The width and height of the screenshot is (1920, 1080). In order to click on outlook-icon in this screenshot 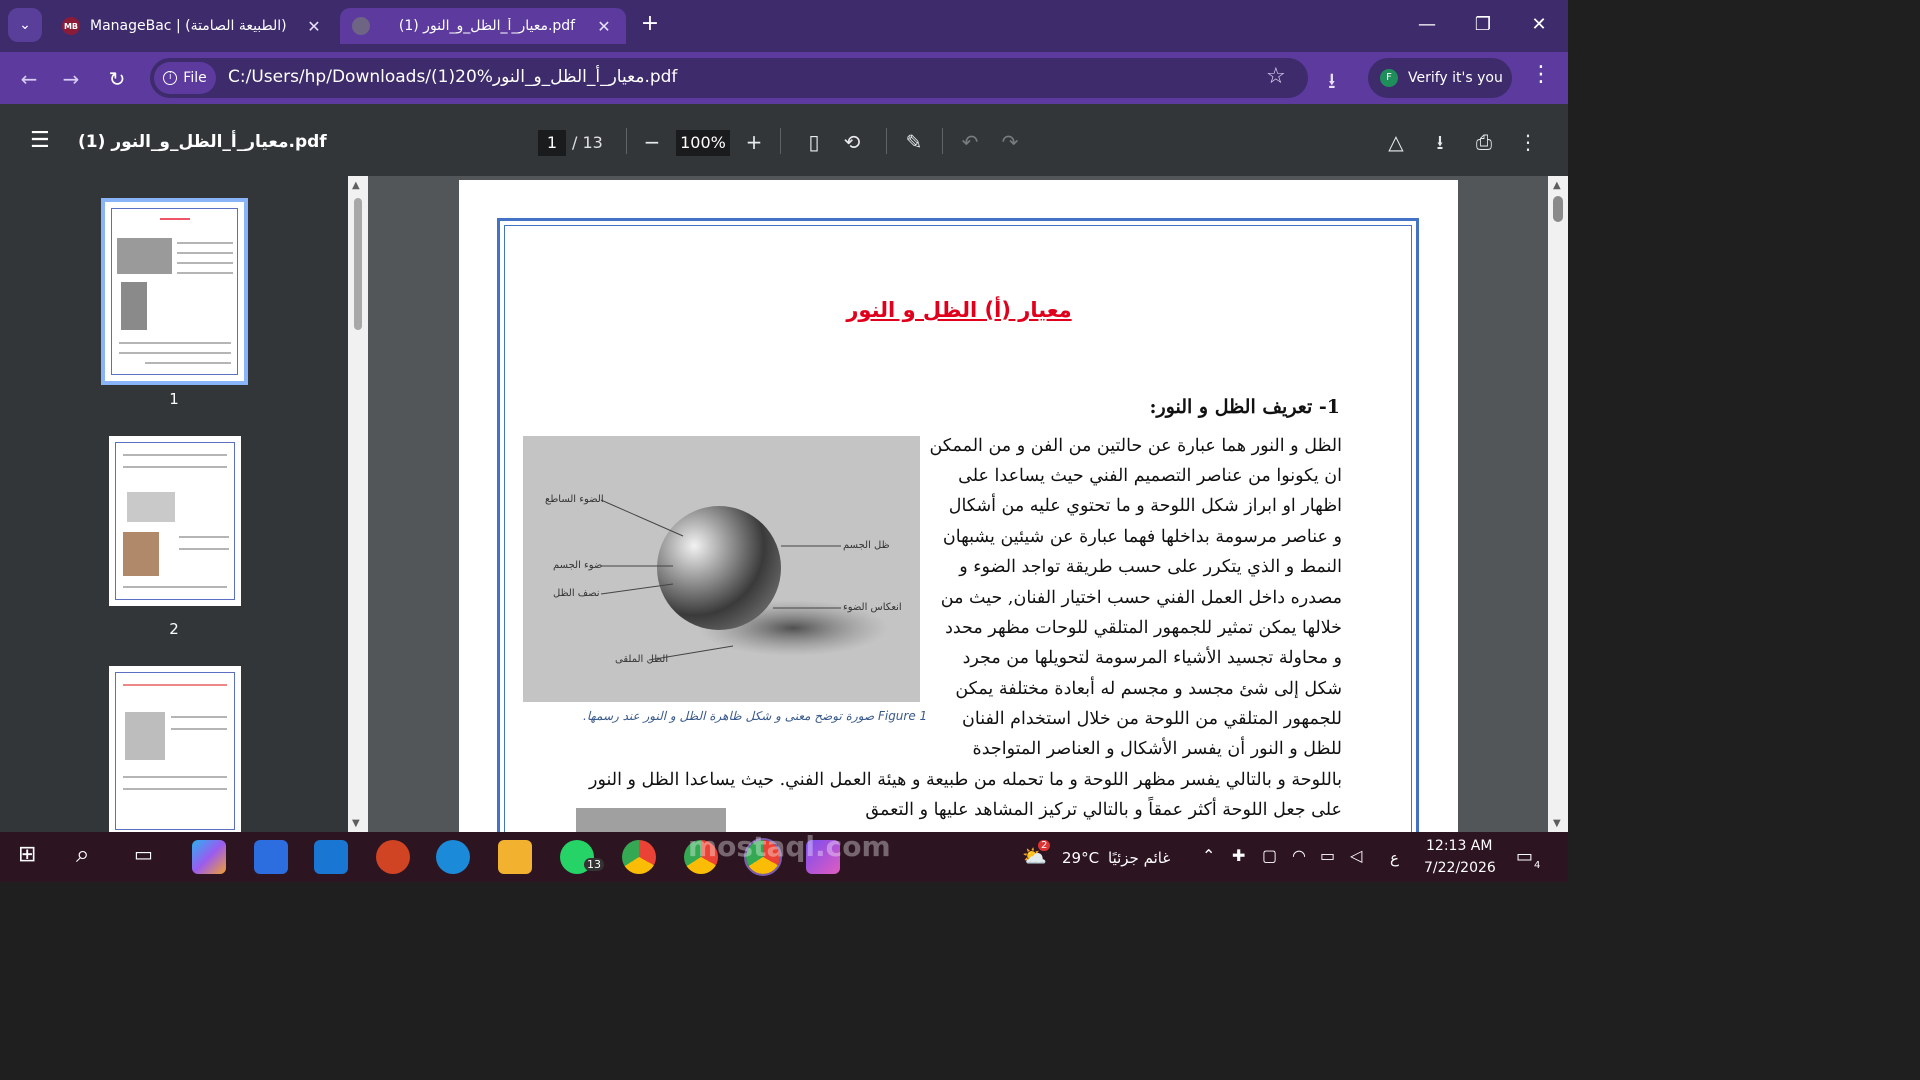, I will do `click(331, 857)`.